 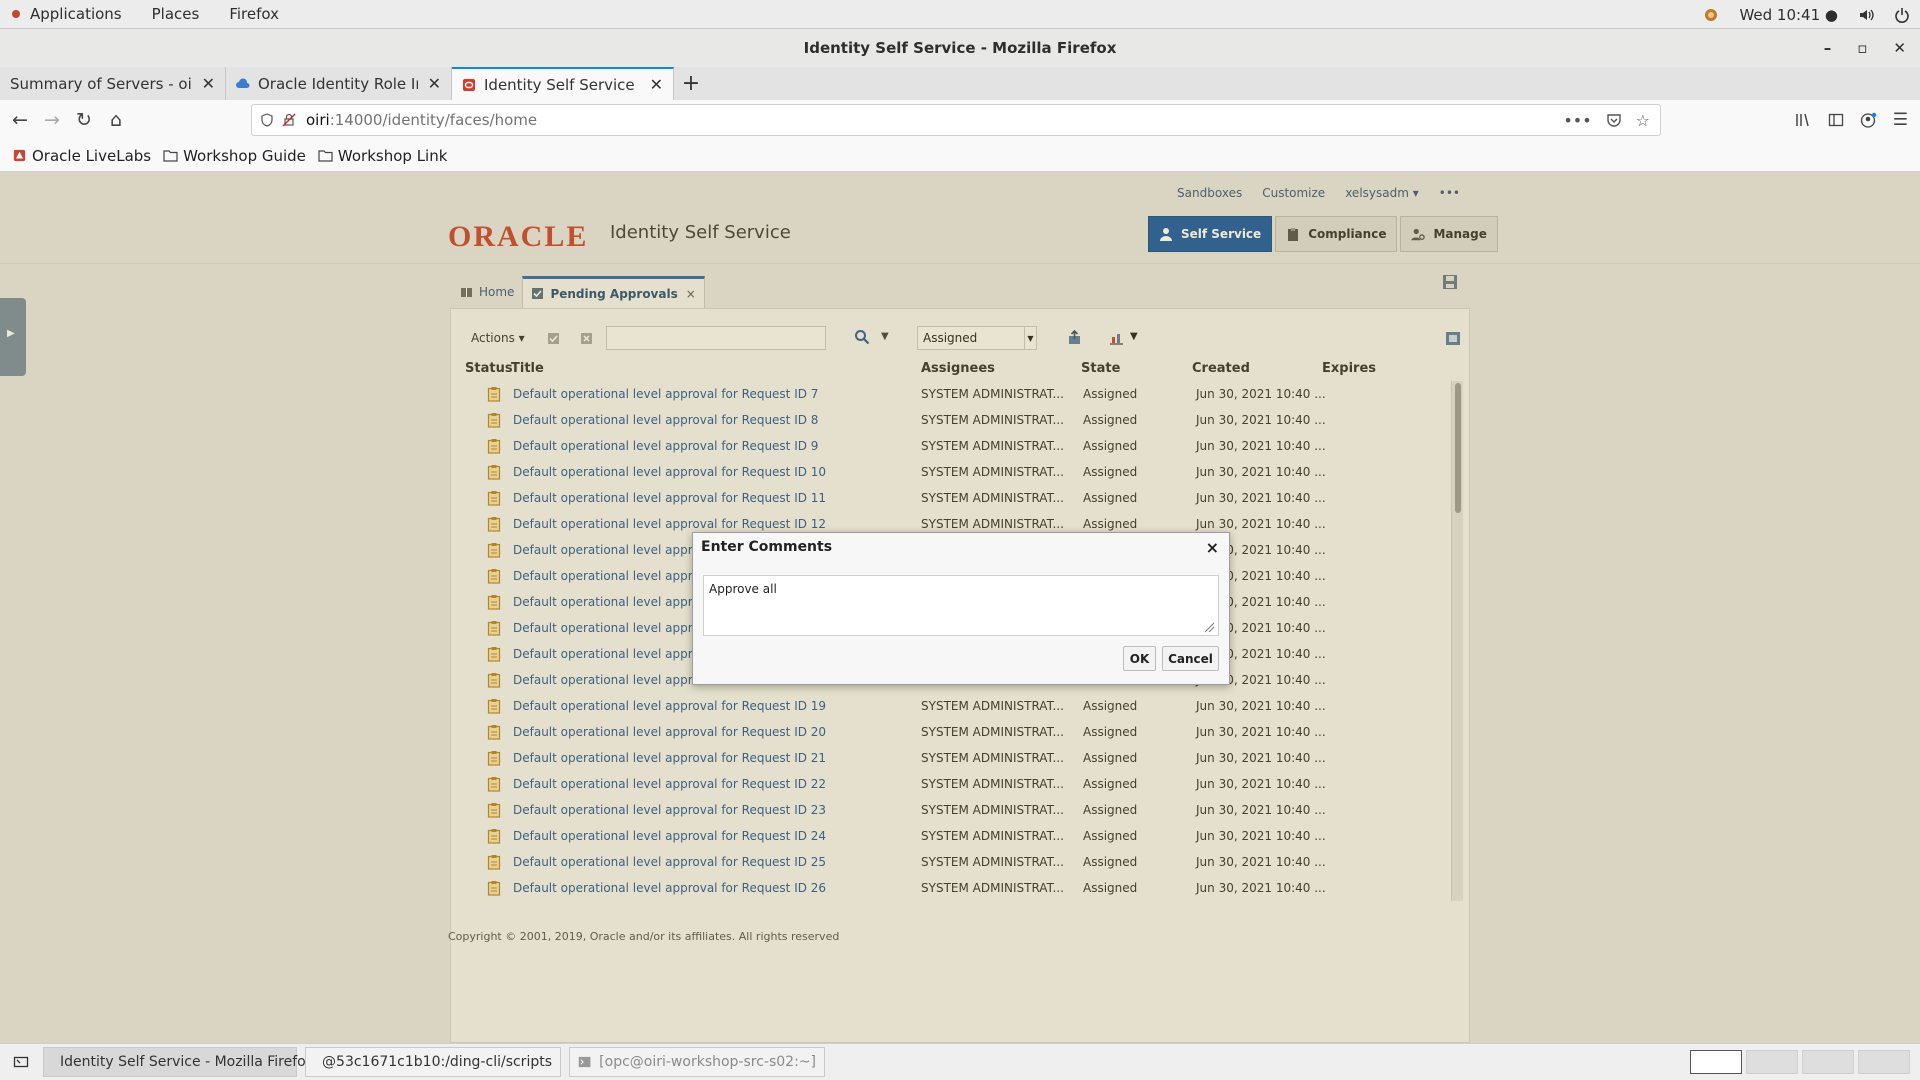 I want to click on back-icon: ←, so click(x=20, y=120).